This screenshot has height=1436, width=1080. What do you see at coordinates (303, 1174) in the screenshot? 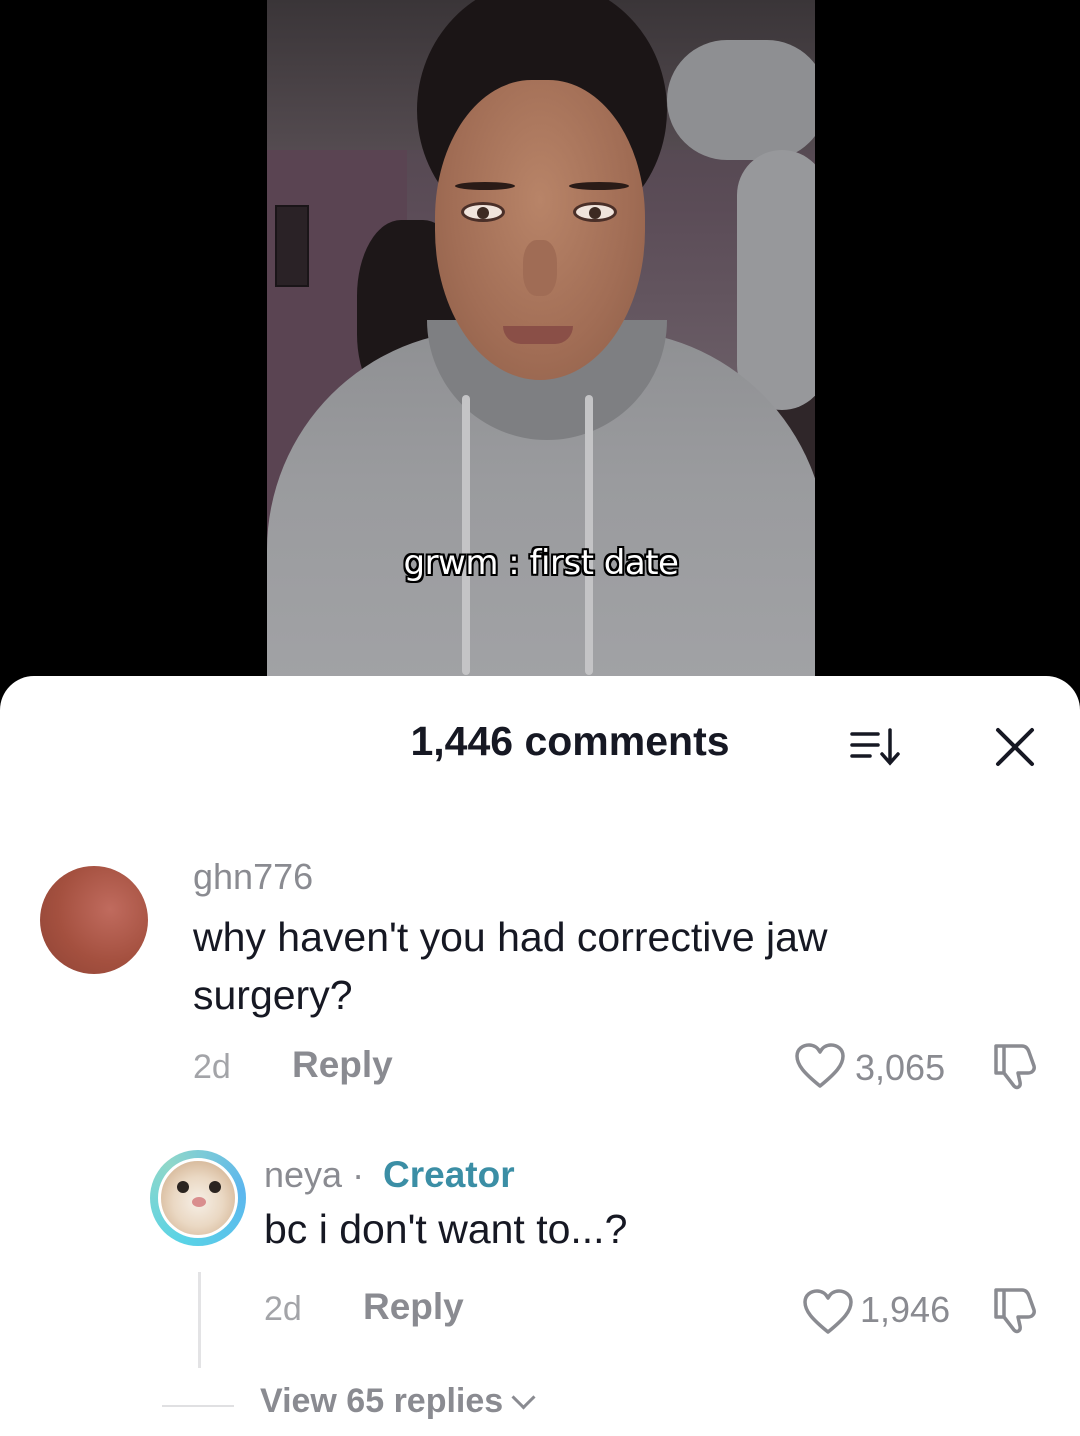
I see `username-text: neya` at bounding box center [303, 1174].